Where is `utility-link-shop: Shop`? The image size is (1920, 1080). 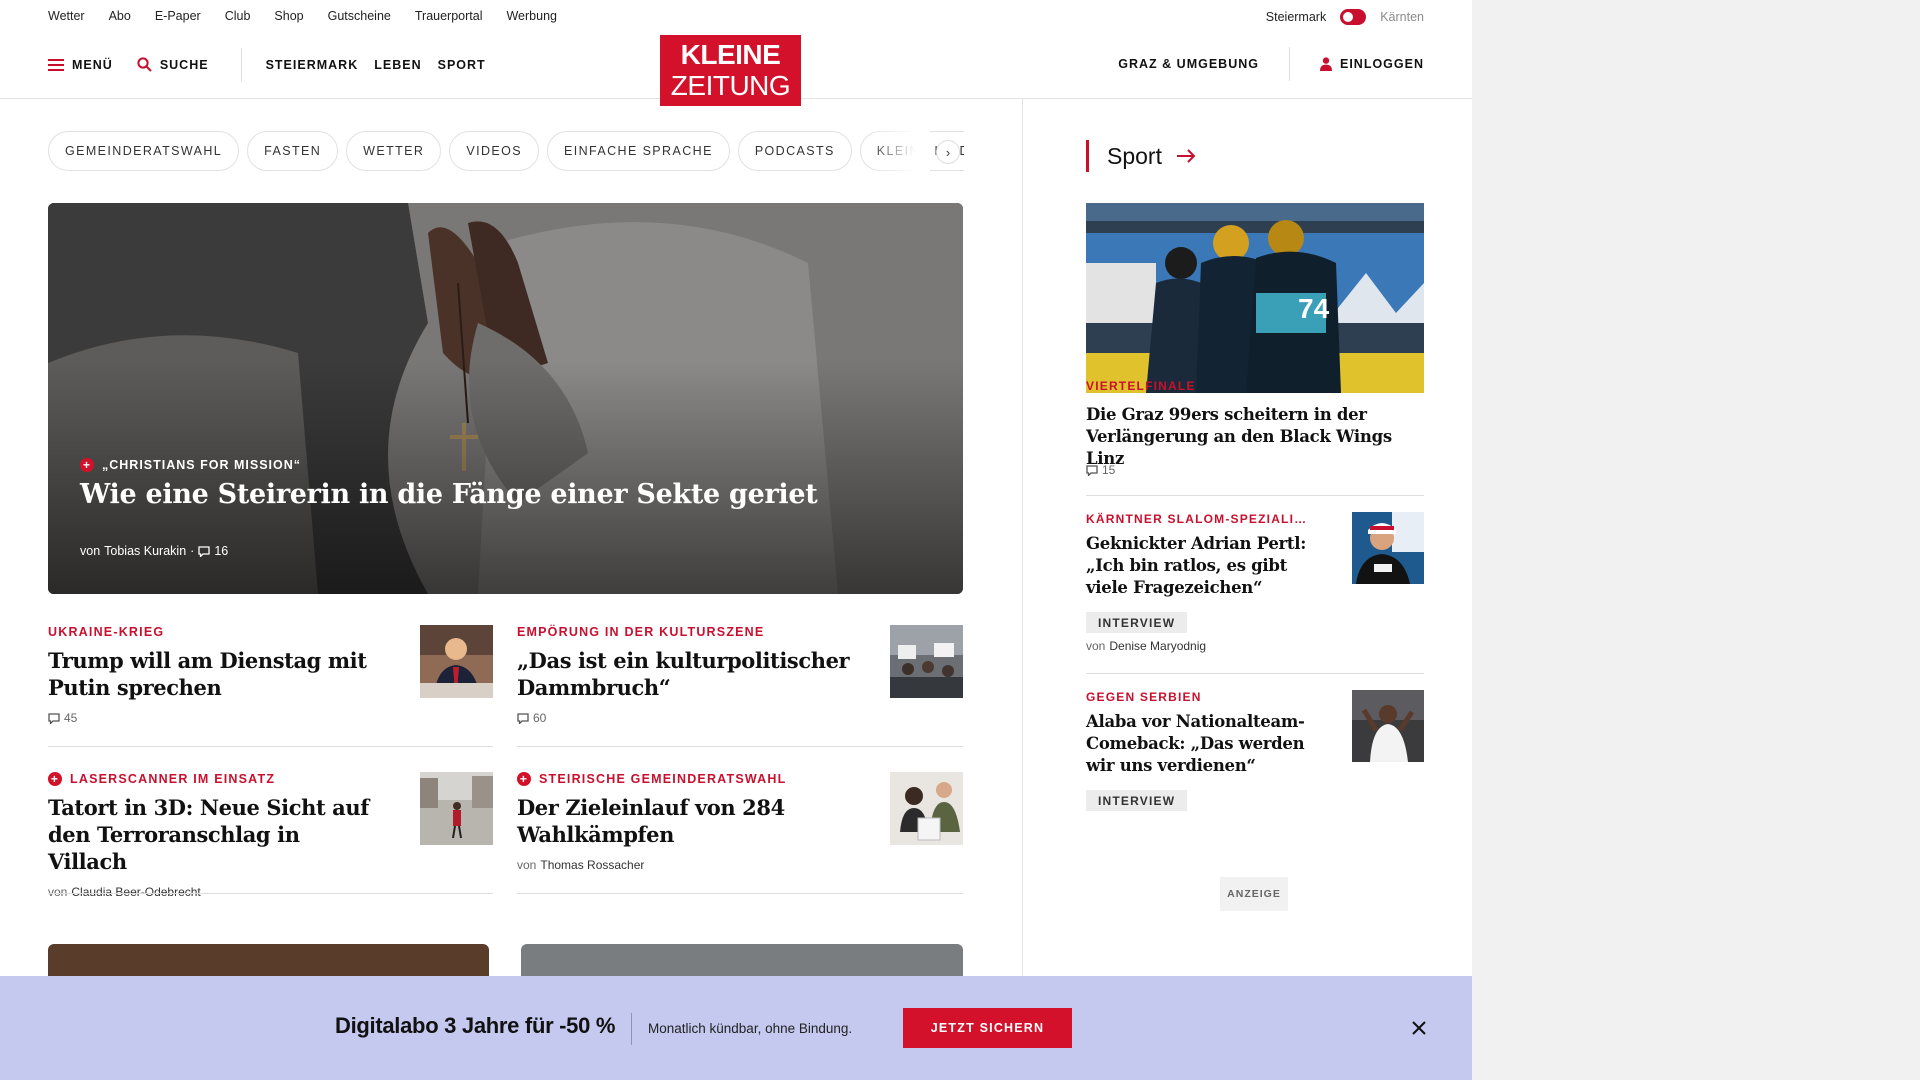
utility-link-shop: Shop is located at coordinates (288, 16).